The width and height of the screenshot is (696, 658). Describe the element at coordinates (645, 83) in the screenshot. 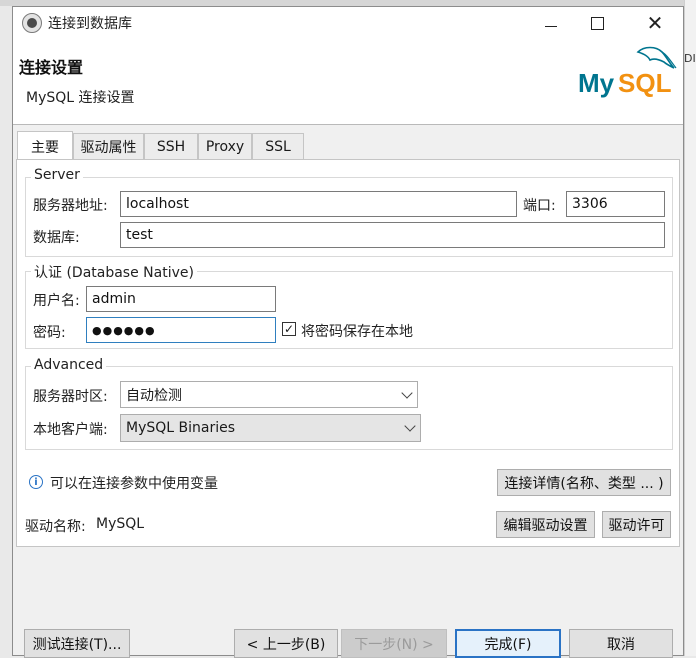

I see `logo-text-sql: SQL` at that location.